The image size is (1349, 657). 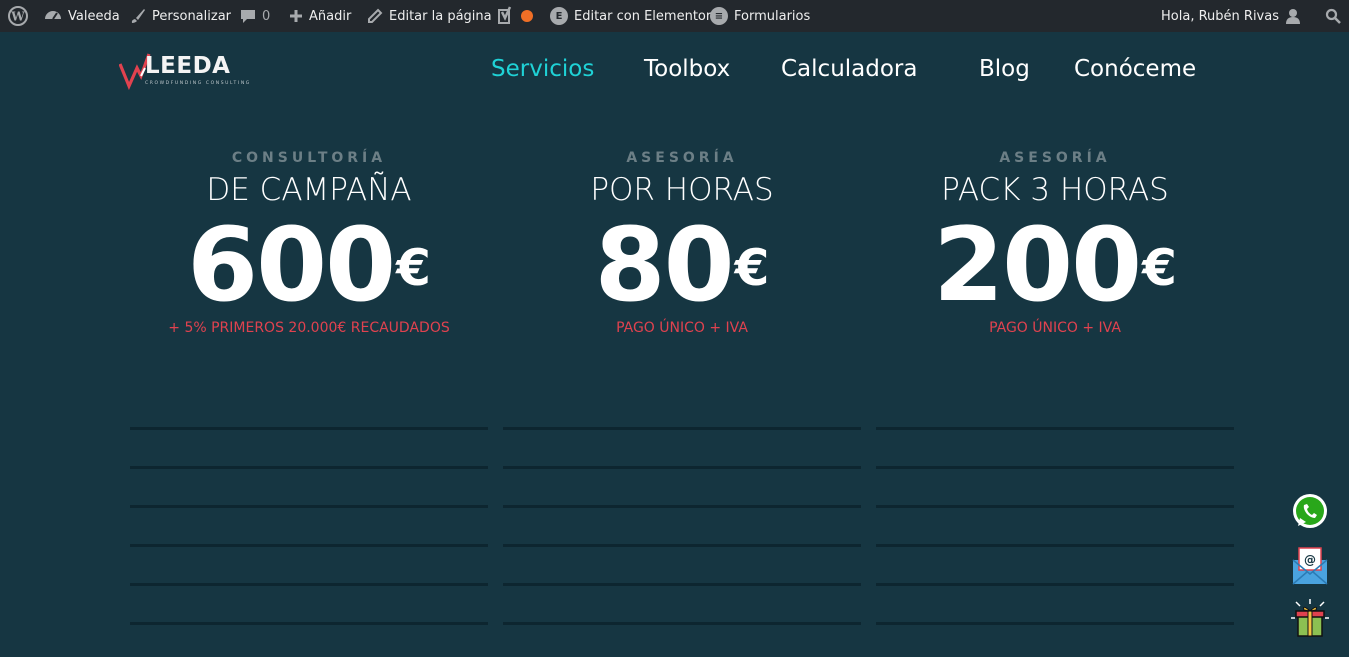 I want to click on email-icon: @, so click(x=1310, y=566).